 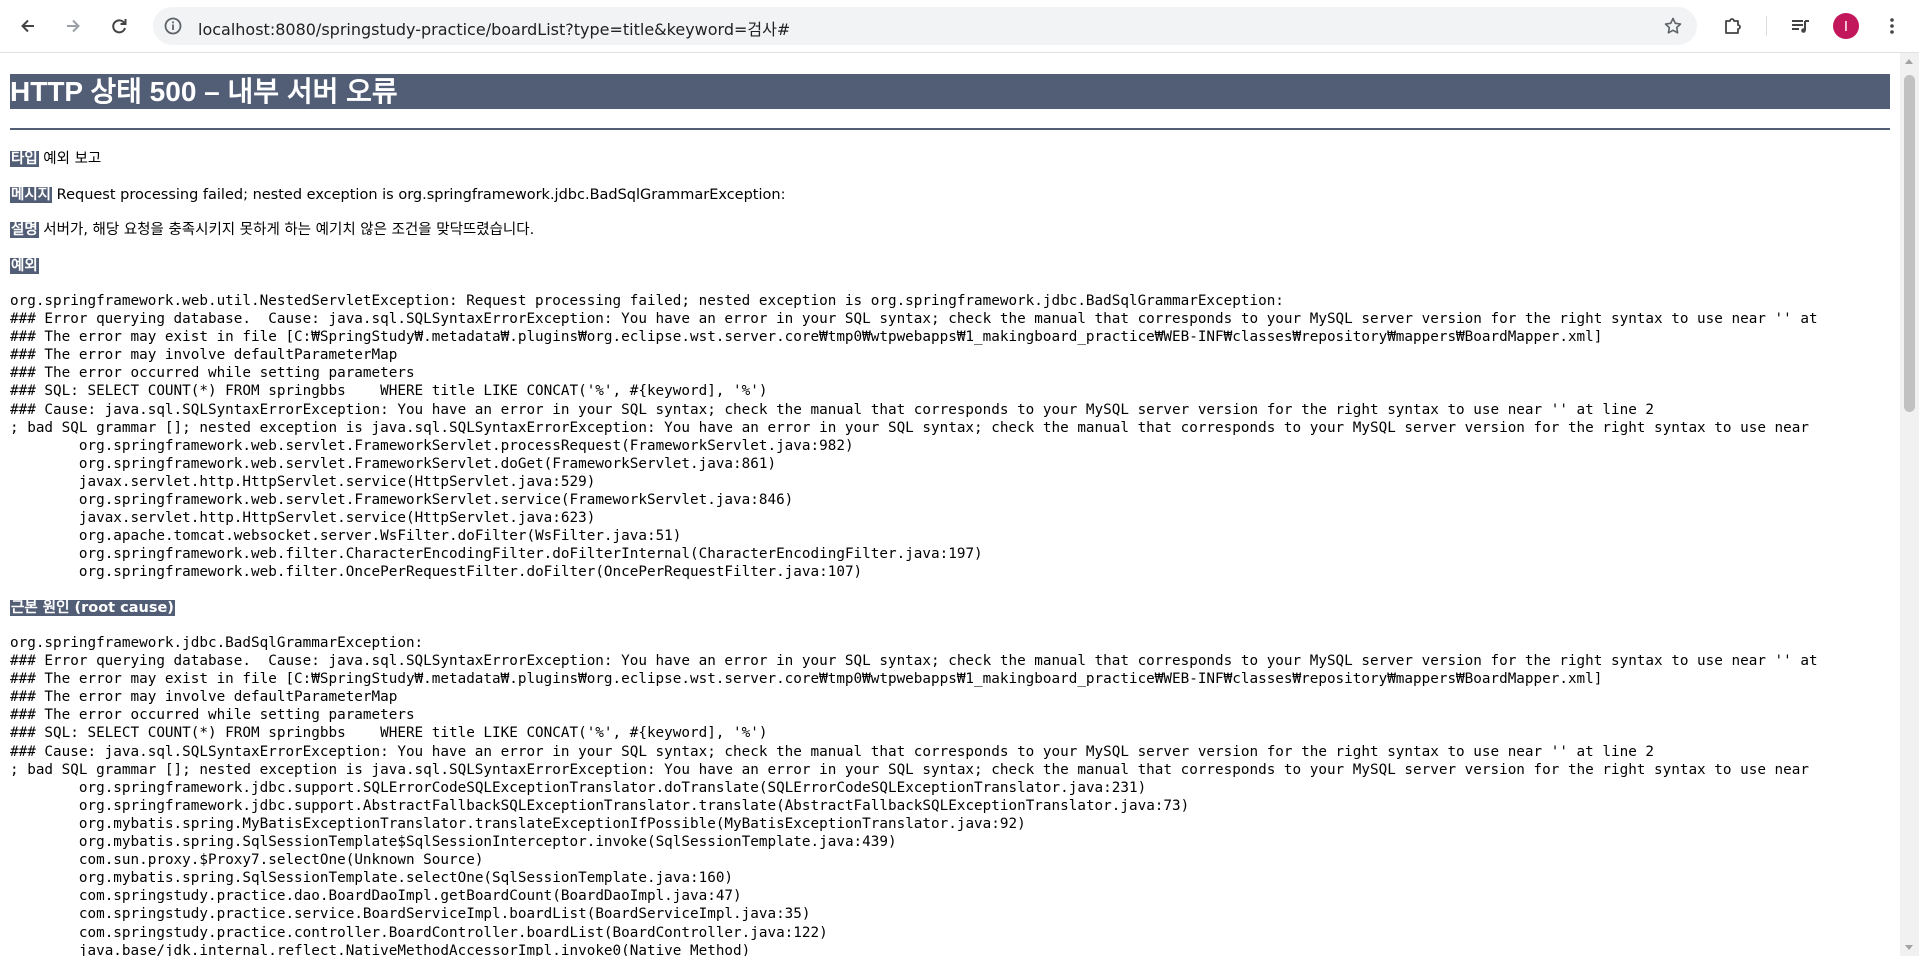 I want to click on message-label: 메시지, so click(x=31, y=195).